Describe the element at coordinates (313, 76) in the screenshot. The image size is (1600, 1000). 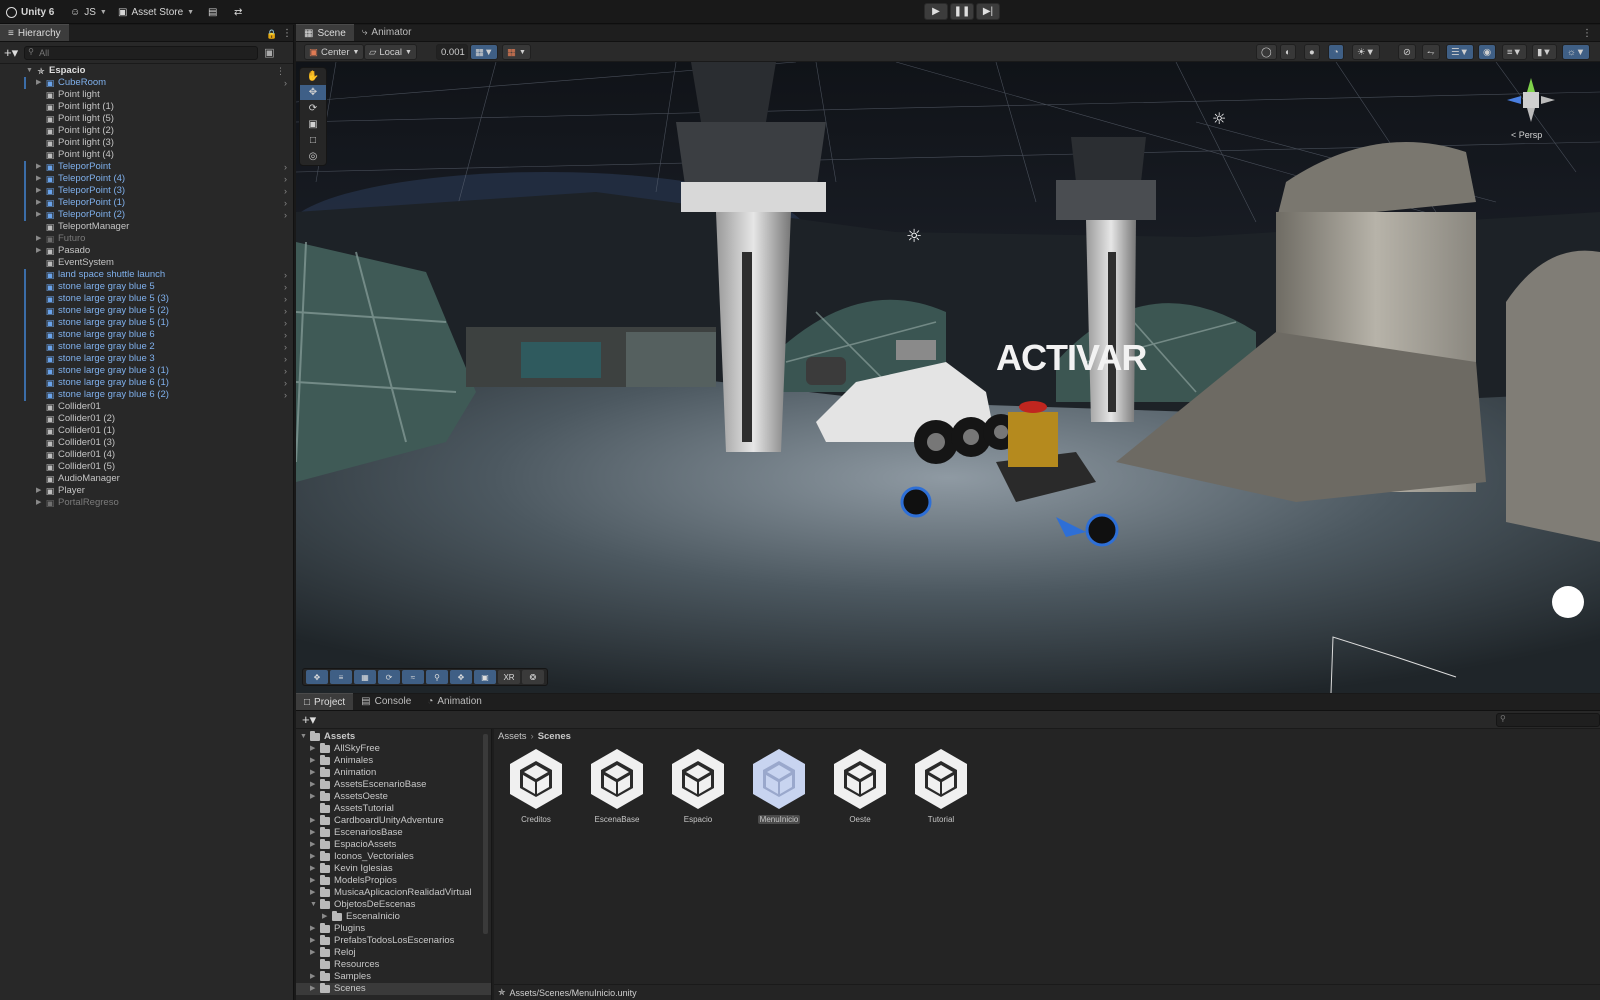
I see `hand-tool: ✋` at that location.